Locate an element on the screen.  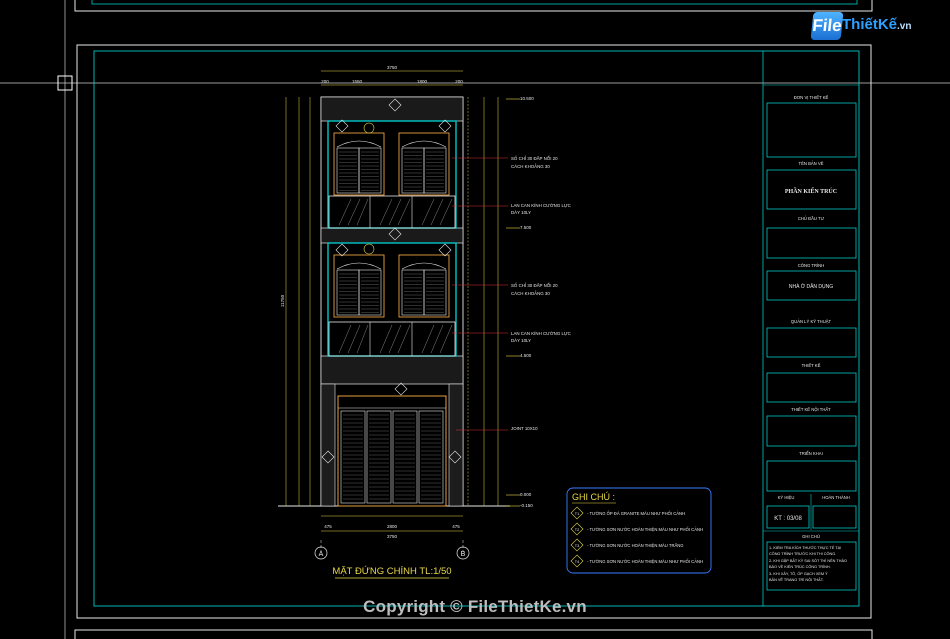
dim-top-total: 3750 is located at coordinates (392, 67).